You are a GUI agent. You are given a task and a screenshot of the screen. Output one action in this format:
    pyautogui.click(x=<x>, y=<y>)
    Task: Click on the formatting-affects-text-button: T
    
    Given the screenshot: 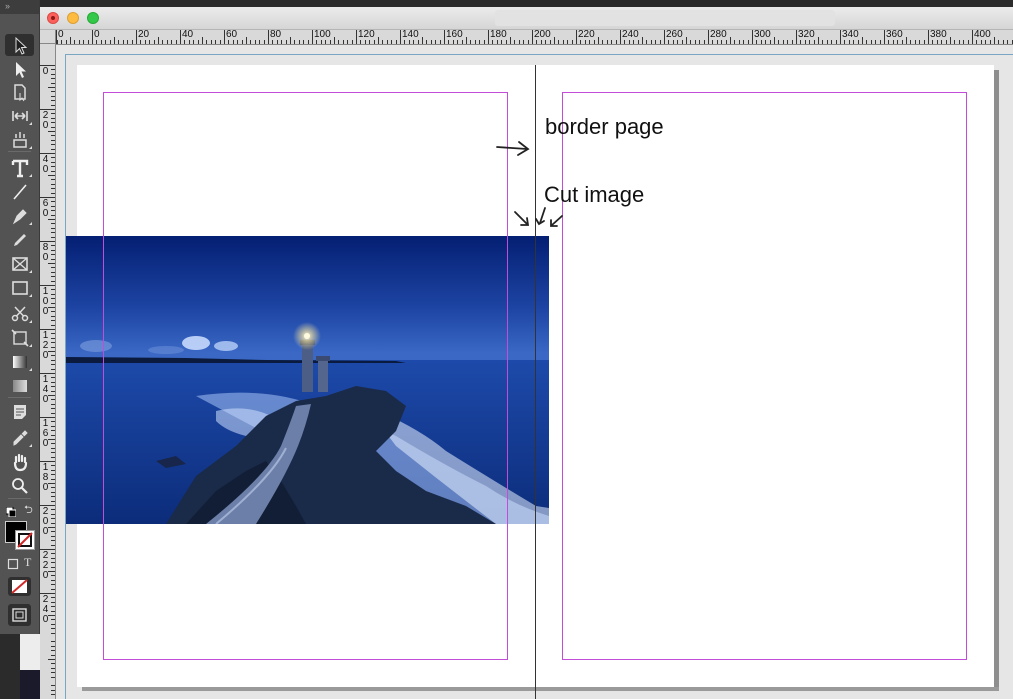 What is the action you would take?
    pyautogui.click(x=30, y=562)
    